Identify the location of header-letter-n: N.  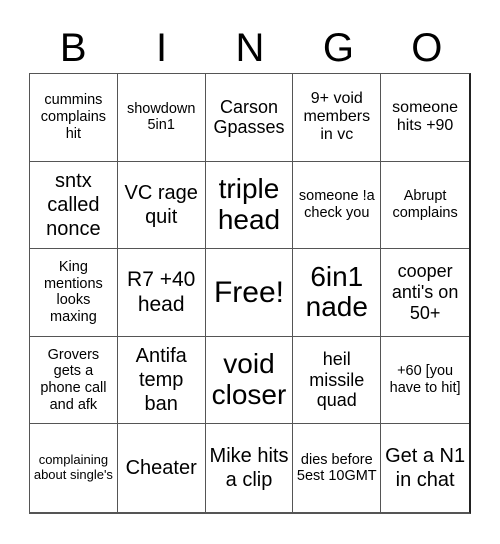
(250, 48).